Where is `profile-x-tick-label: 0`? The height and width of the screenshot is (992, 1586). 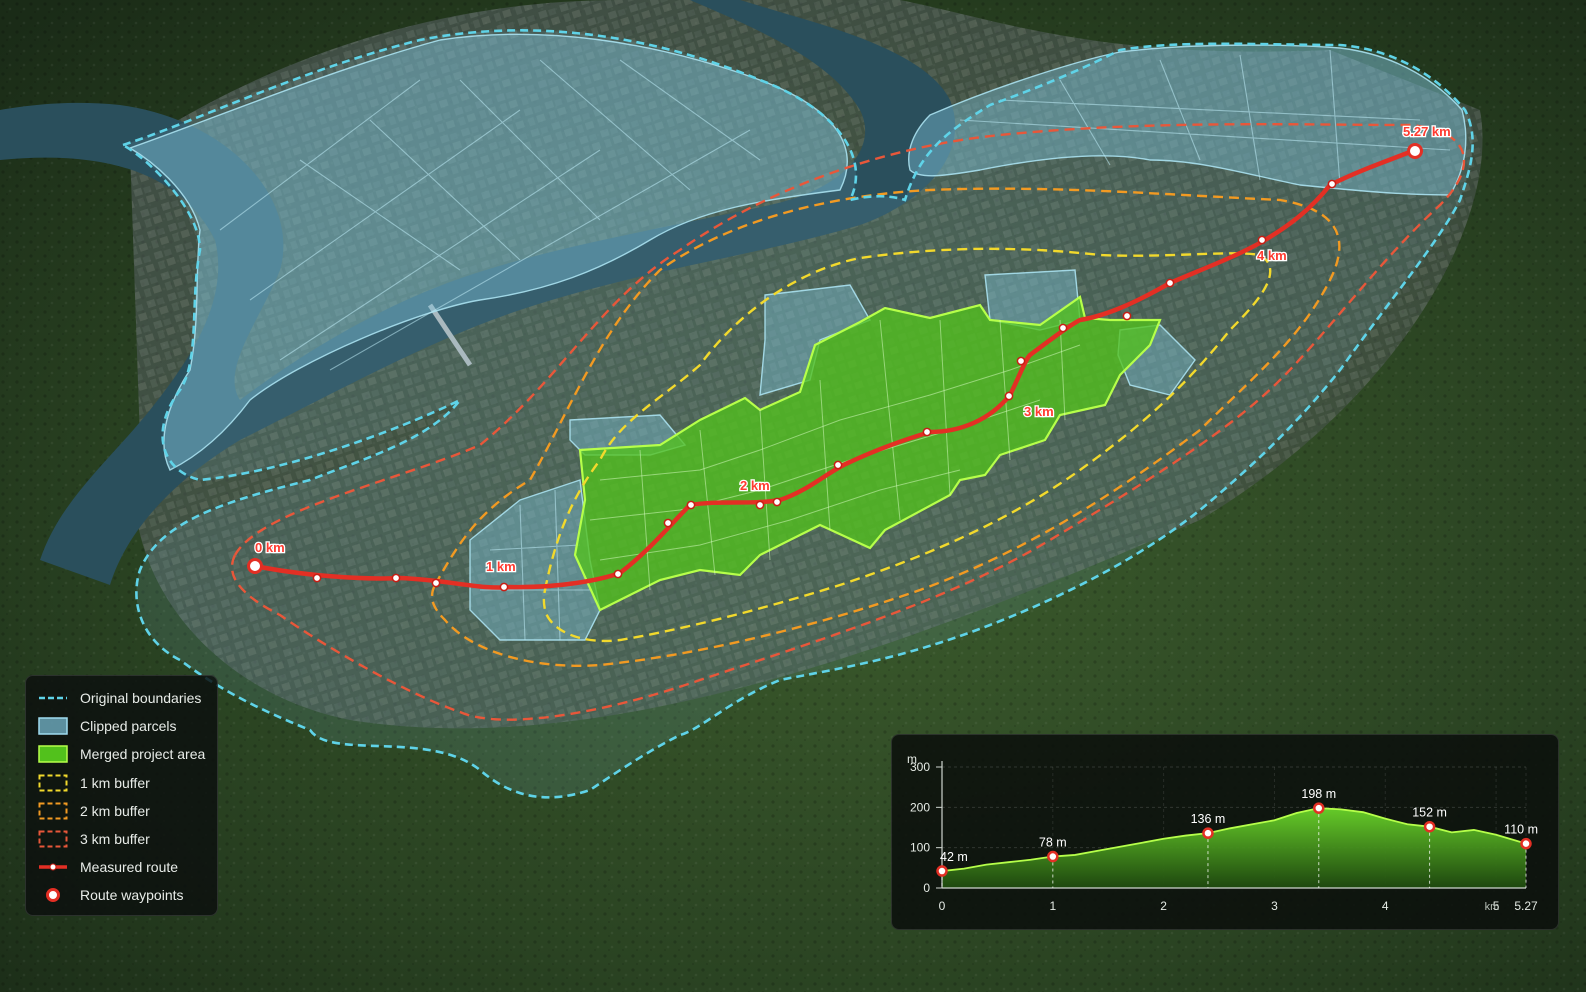
profile-x-tick-label: 0 is located at coordinates (942, 906).